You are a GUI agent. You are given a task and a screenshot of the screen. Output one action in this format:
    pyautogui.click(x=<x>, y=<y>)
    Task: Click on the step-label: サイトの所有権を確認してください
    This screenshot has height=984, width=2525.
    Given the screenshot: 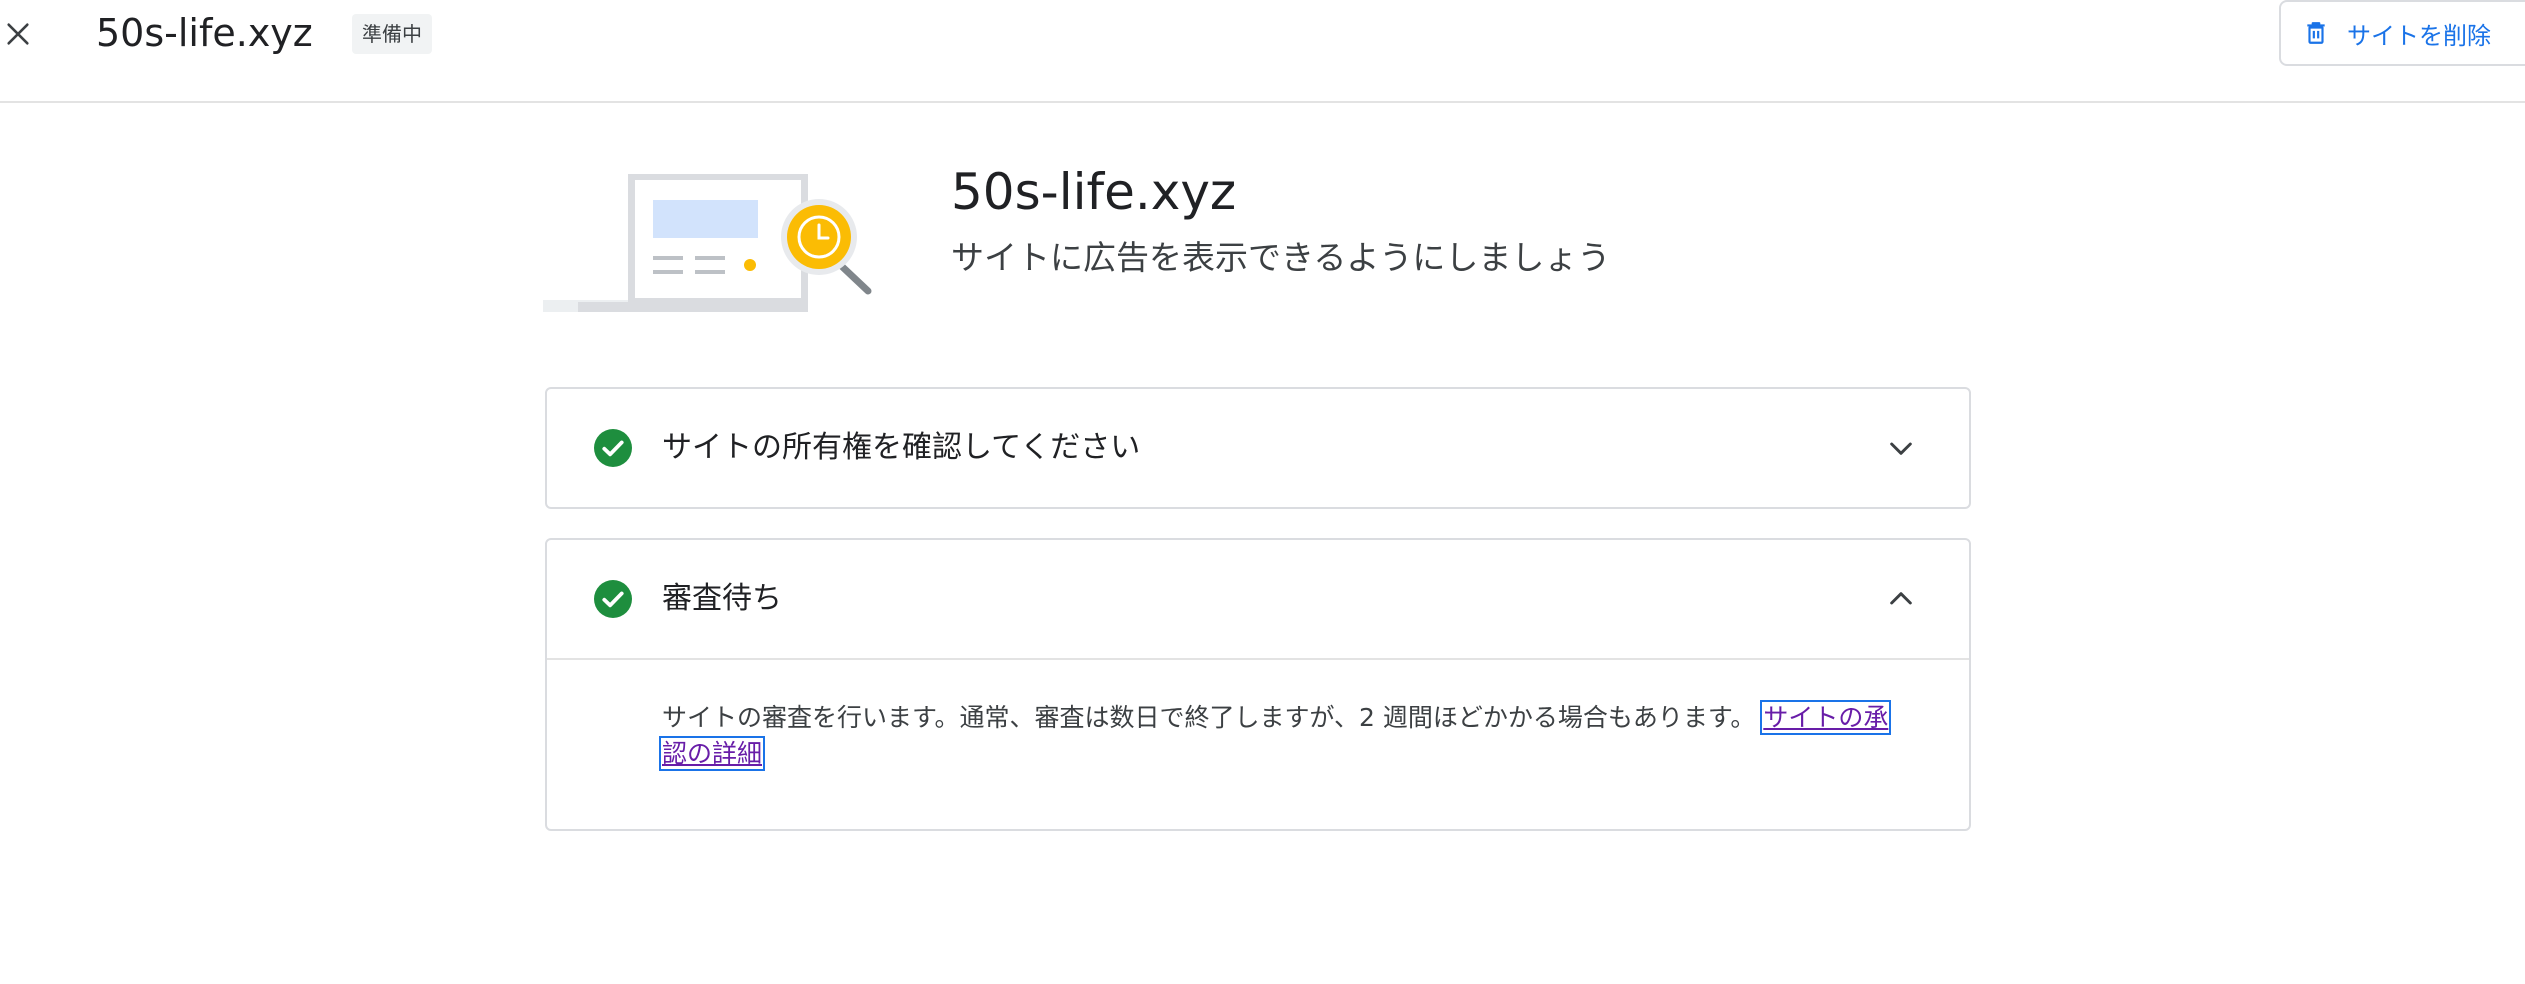 What is the action you would take?
    pyautogui.click(x=901, y=447)
    